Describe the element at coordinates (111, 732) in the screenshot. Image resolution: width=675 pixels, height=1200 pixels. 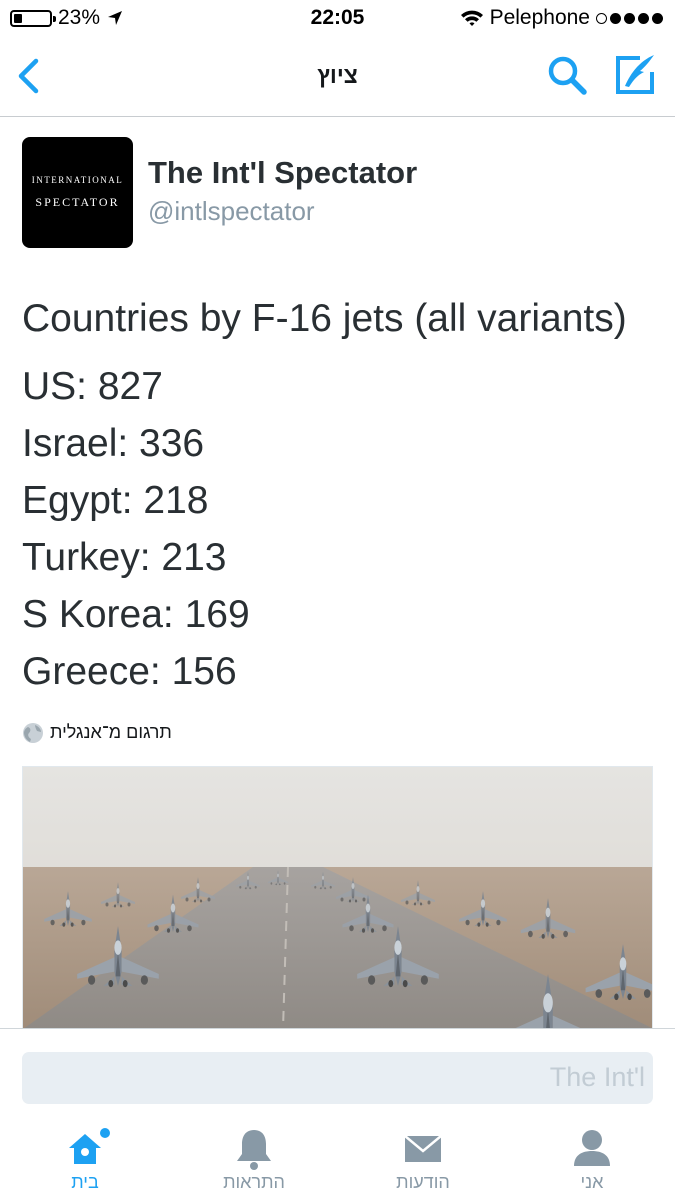
I see `translate-label: תרגום מ־אנגלית` at that location.